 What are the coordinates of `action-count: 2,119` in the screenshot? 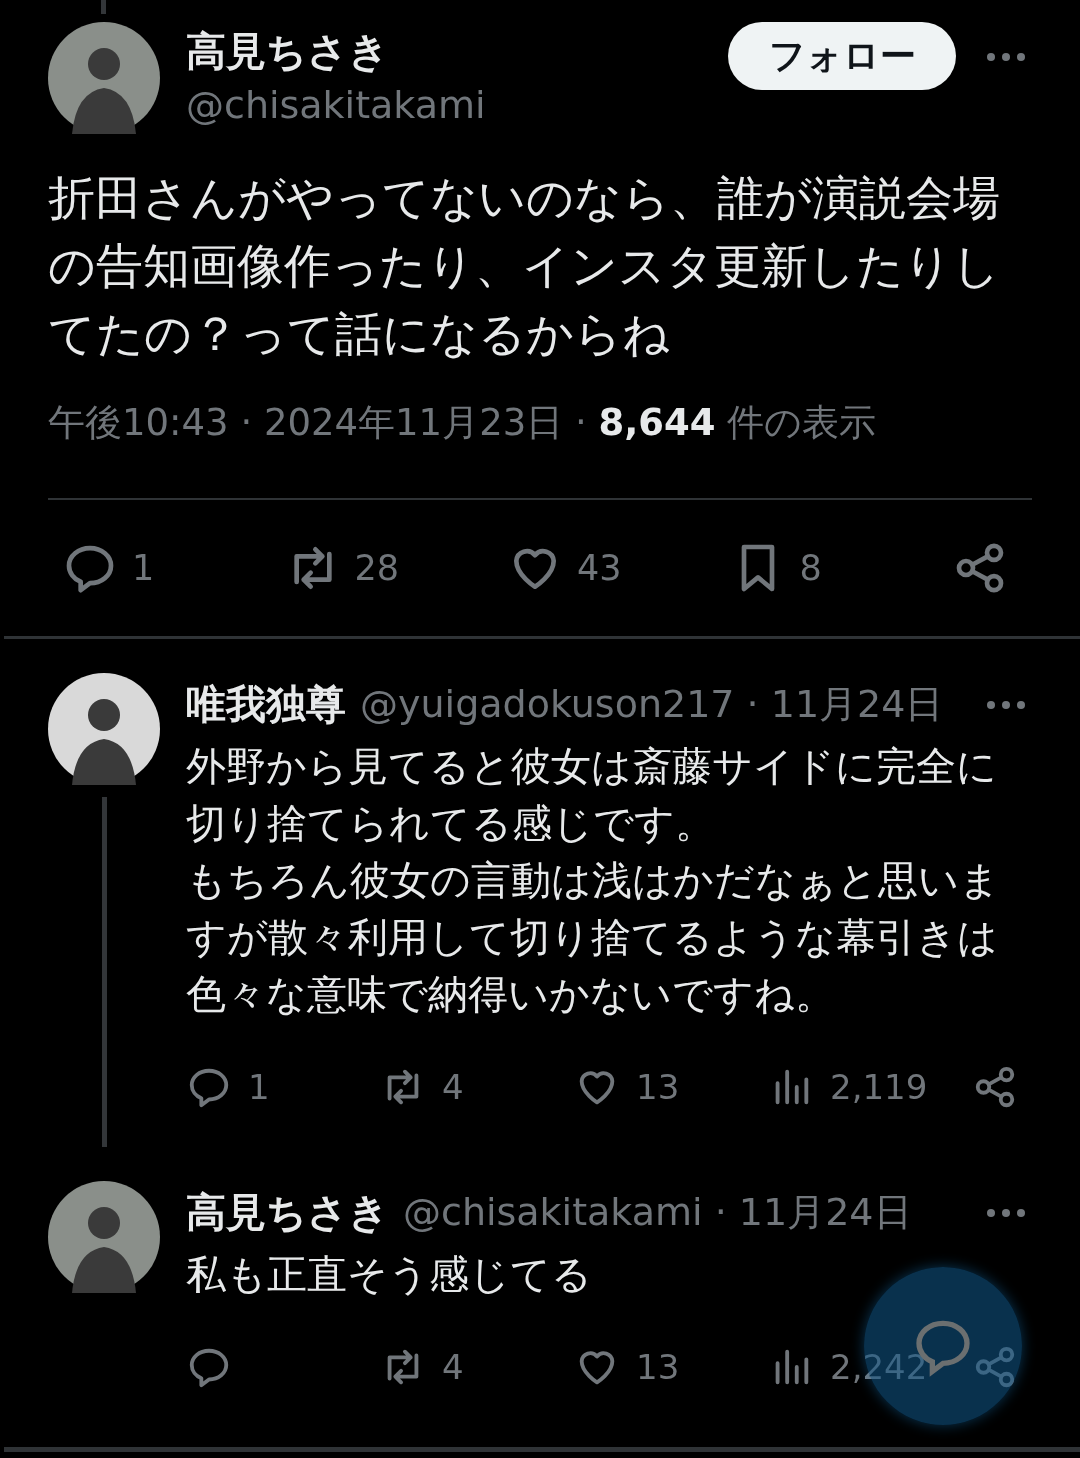 It's located at (879, 1087).